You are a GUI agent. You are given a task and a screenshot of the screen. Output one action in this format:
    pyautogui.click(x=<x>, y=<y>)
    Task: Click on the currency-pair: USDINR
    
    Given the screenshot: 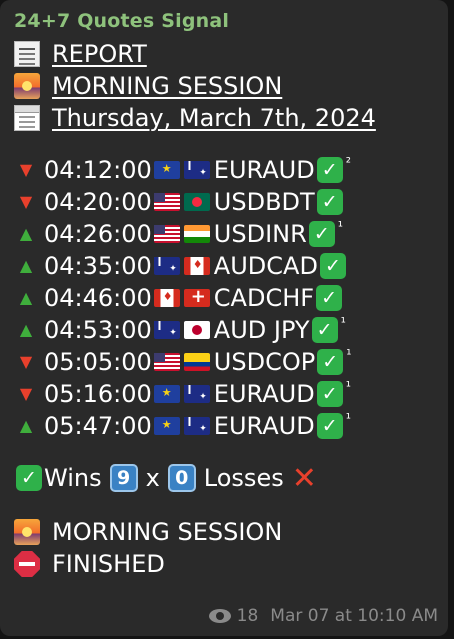 What is the action you would take?
    pyautogui.click(x=260, y=234)
    